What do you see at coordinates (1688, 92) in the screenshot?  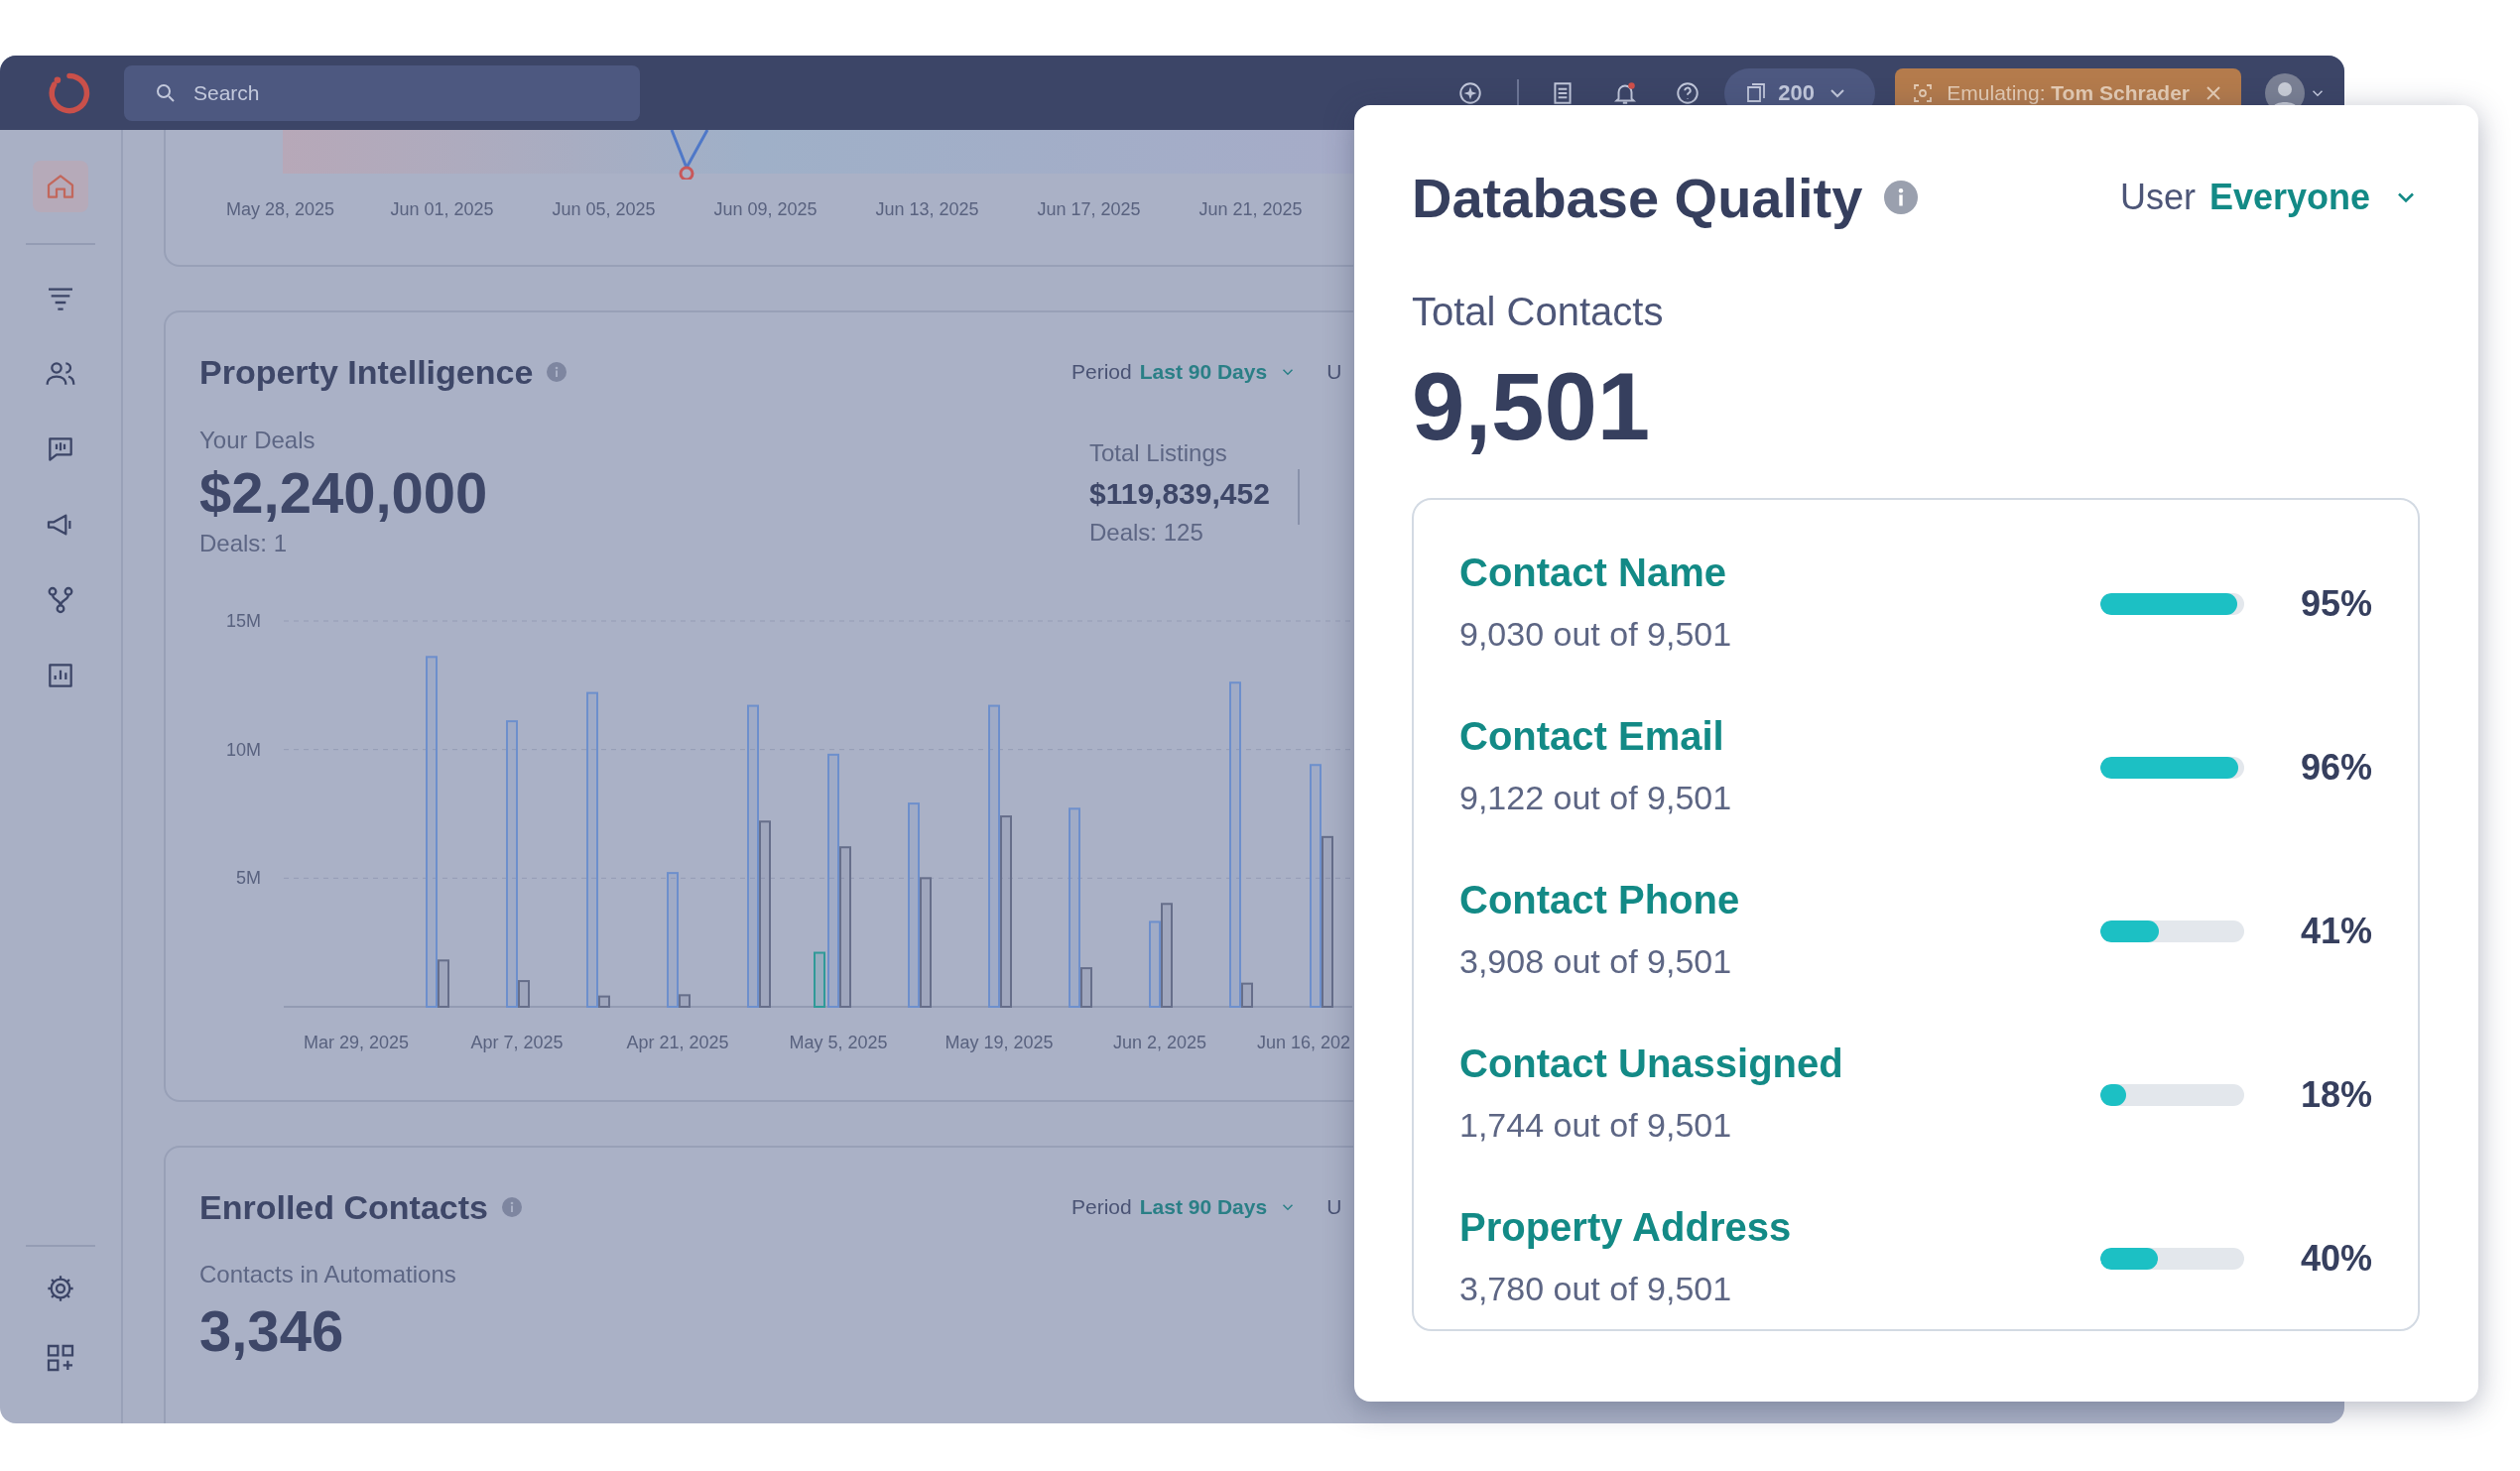 I see `help-icon` at bounding box center [1688, 92].